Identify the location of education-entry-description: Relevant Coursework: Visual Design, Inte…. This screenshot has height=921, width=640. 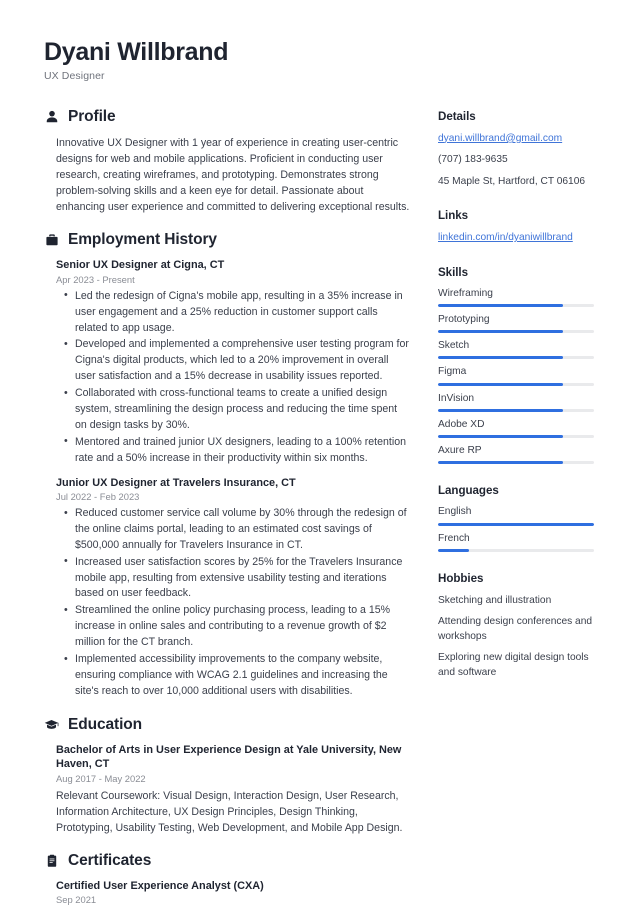
(229, 811).